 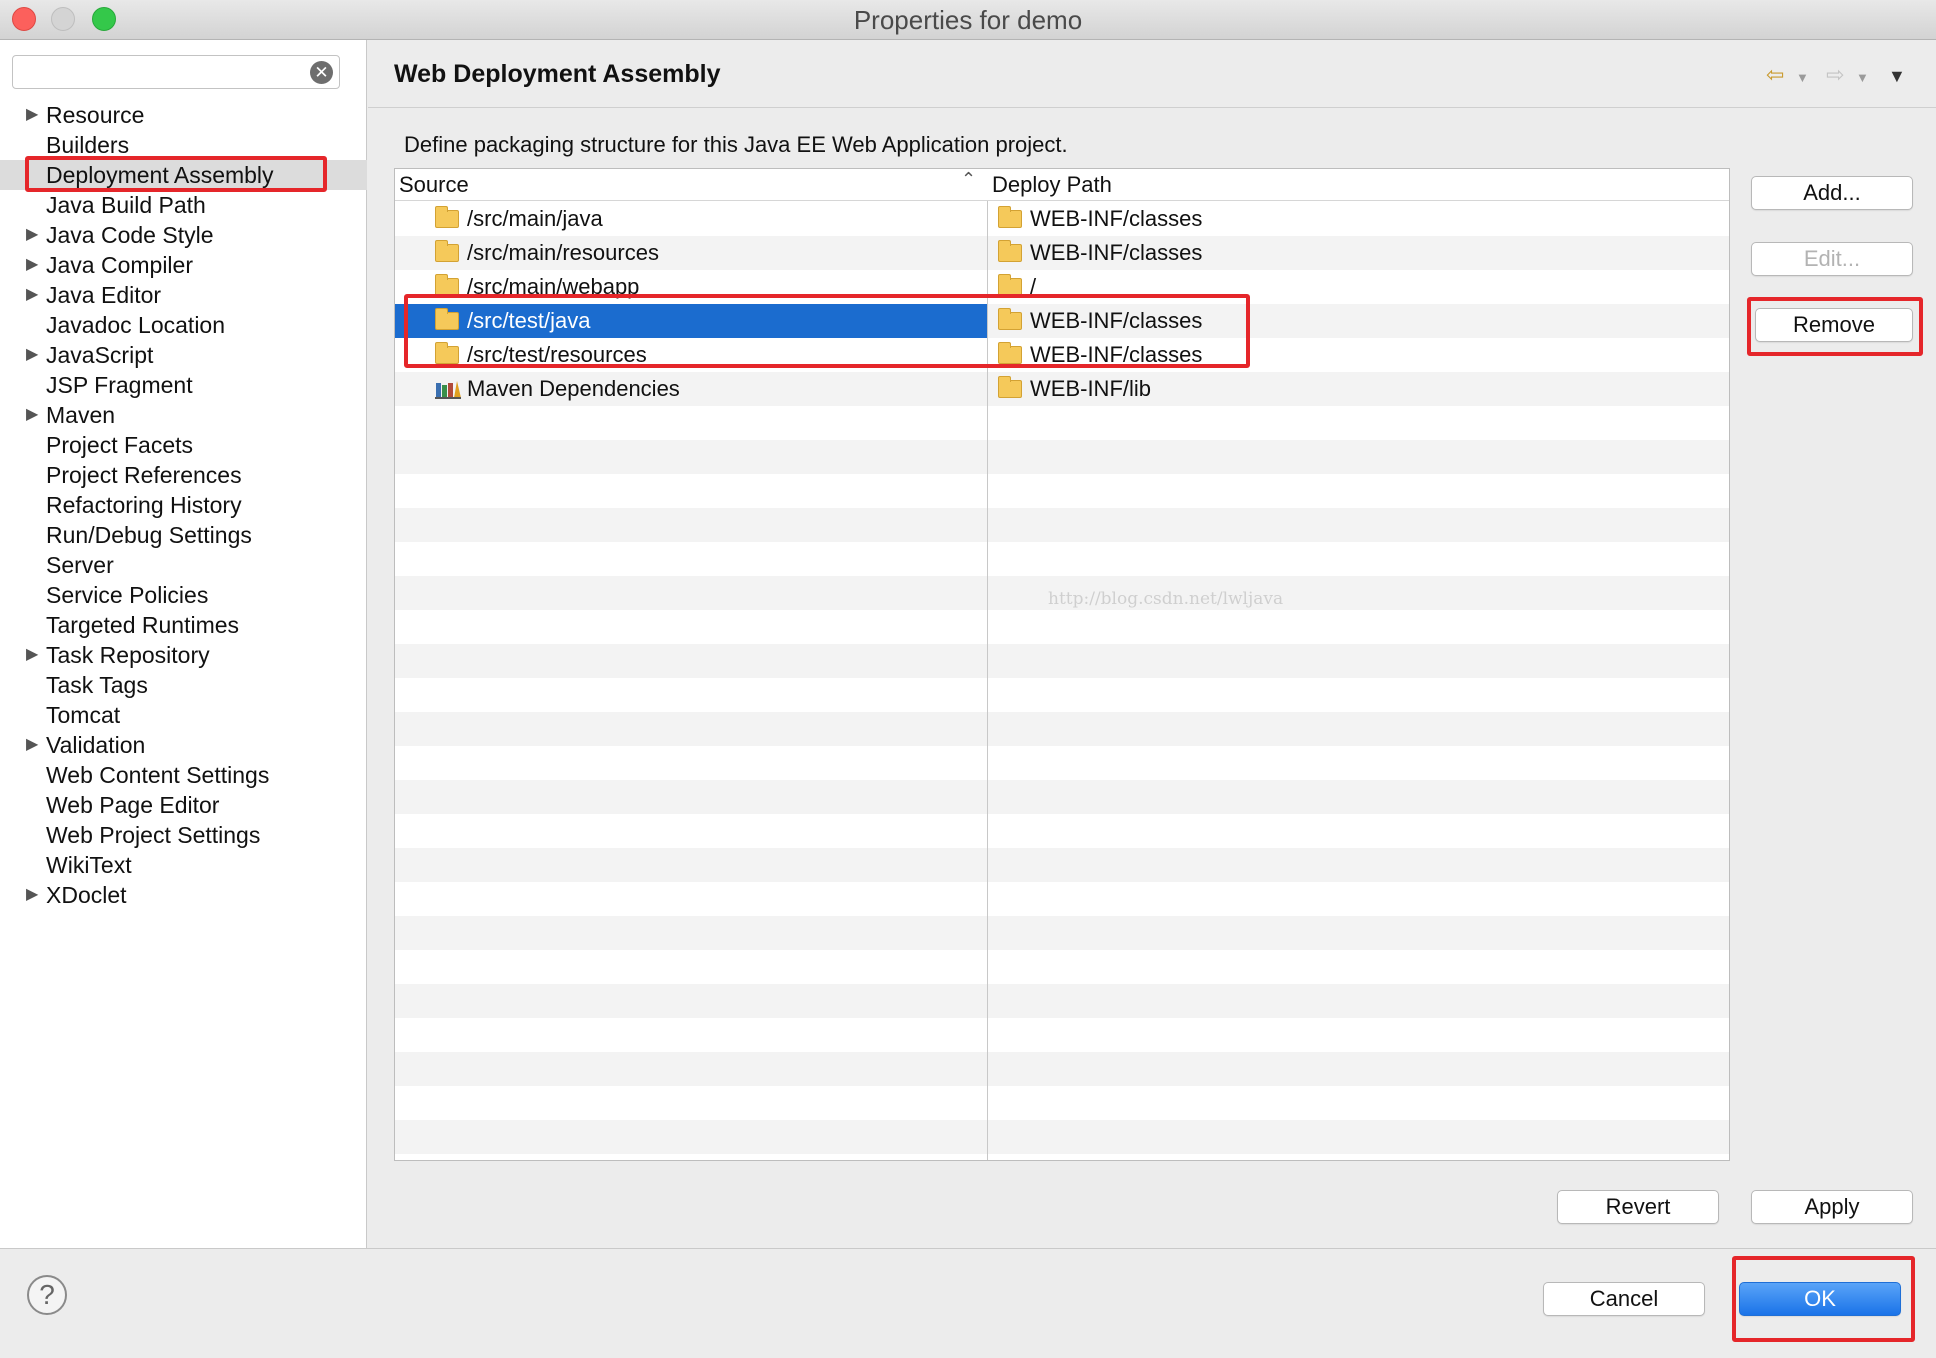 I want to click on nav-item-resource: ▶ Resource, so click(x=183, y=115).